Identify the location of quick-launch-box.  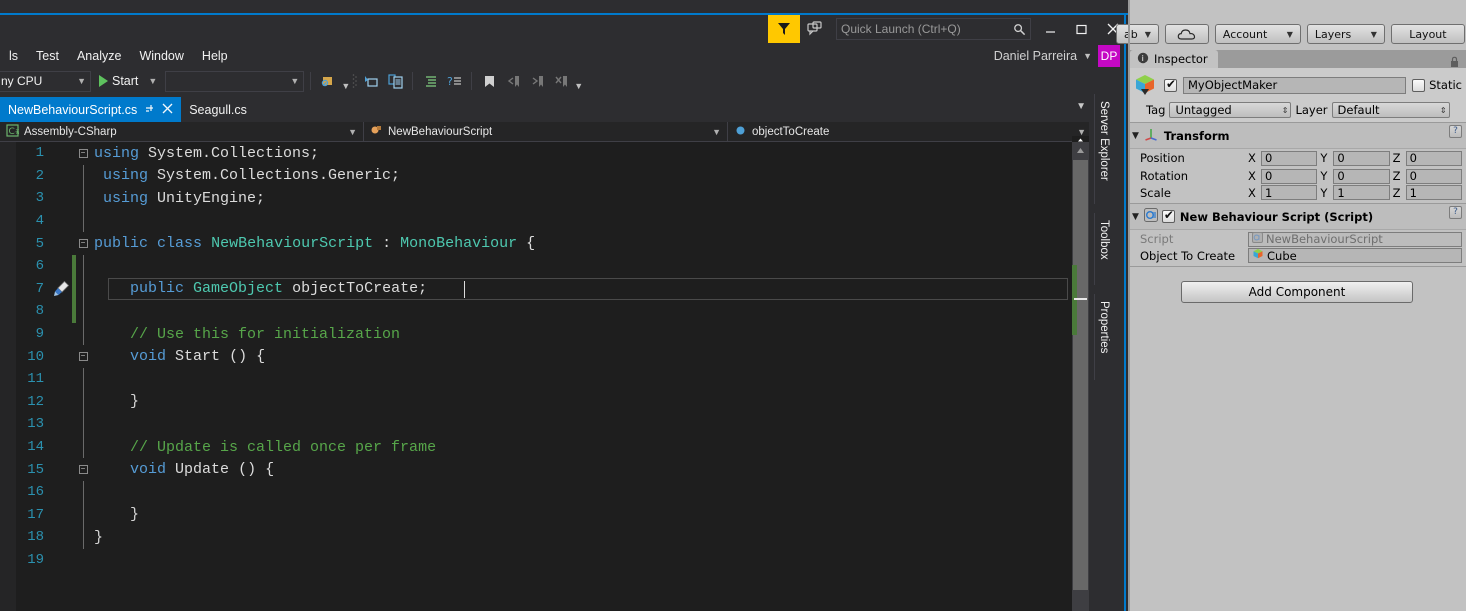
(933, 29).